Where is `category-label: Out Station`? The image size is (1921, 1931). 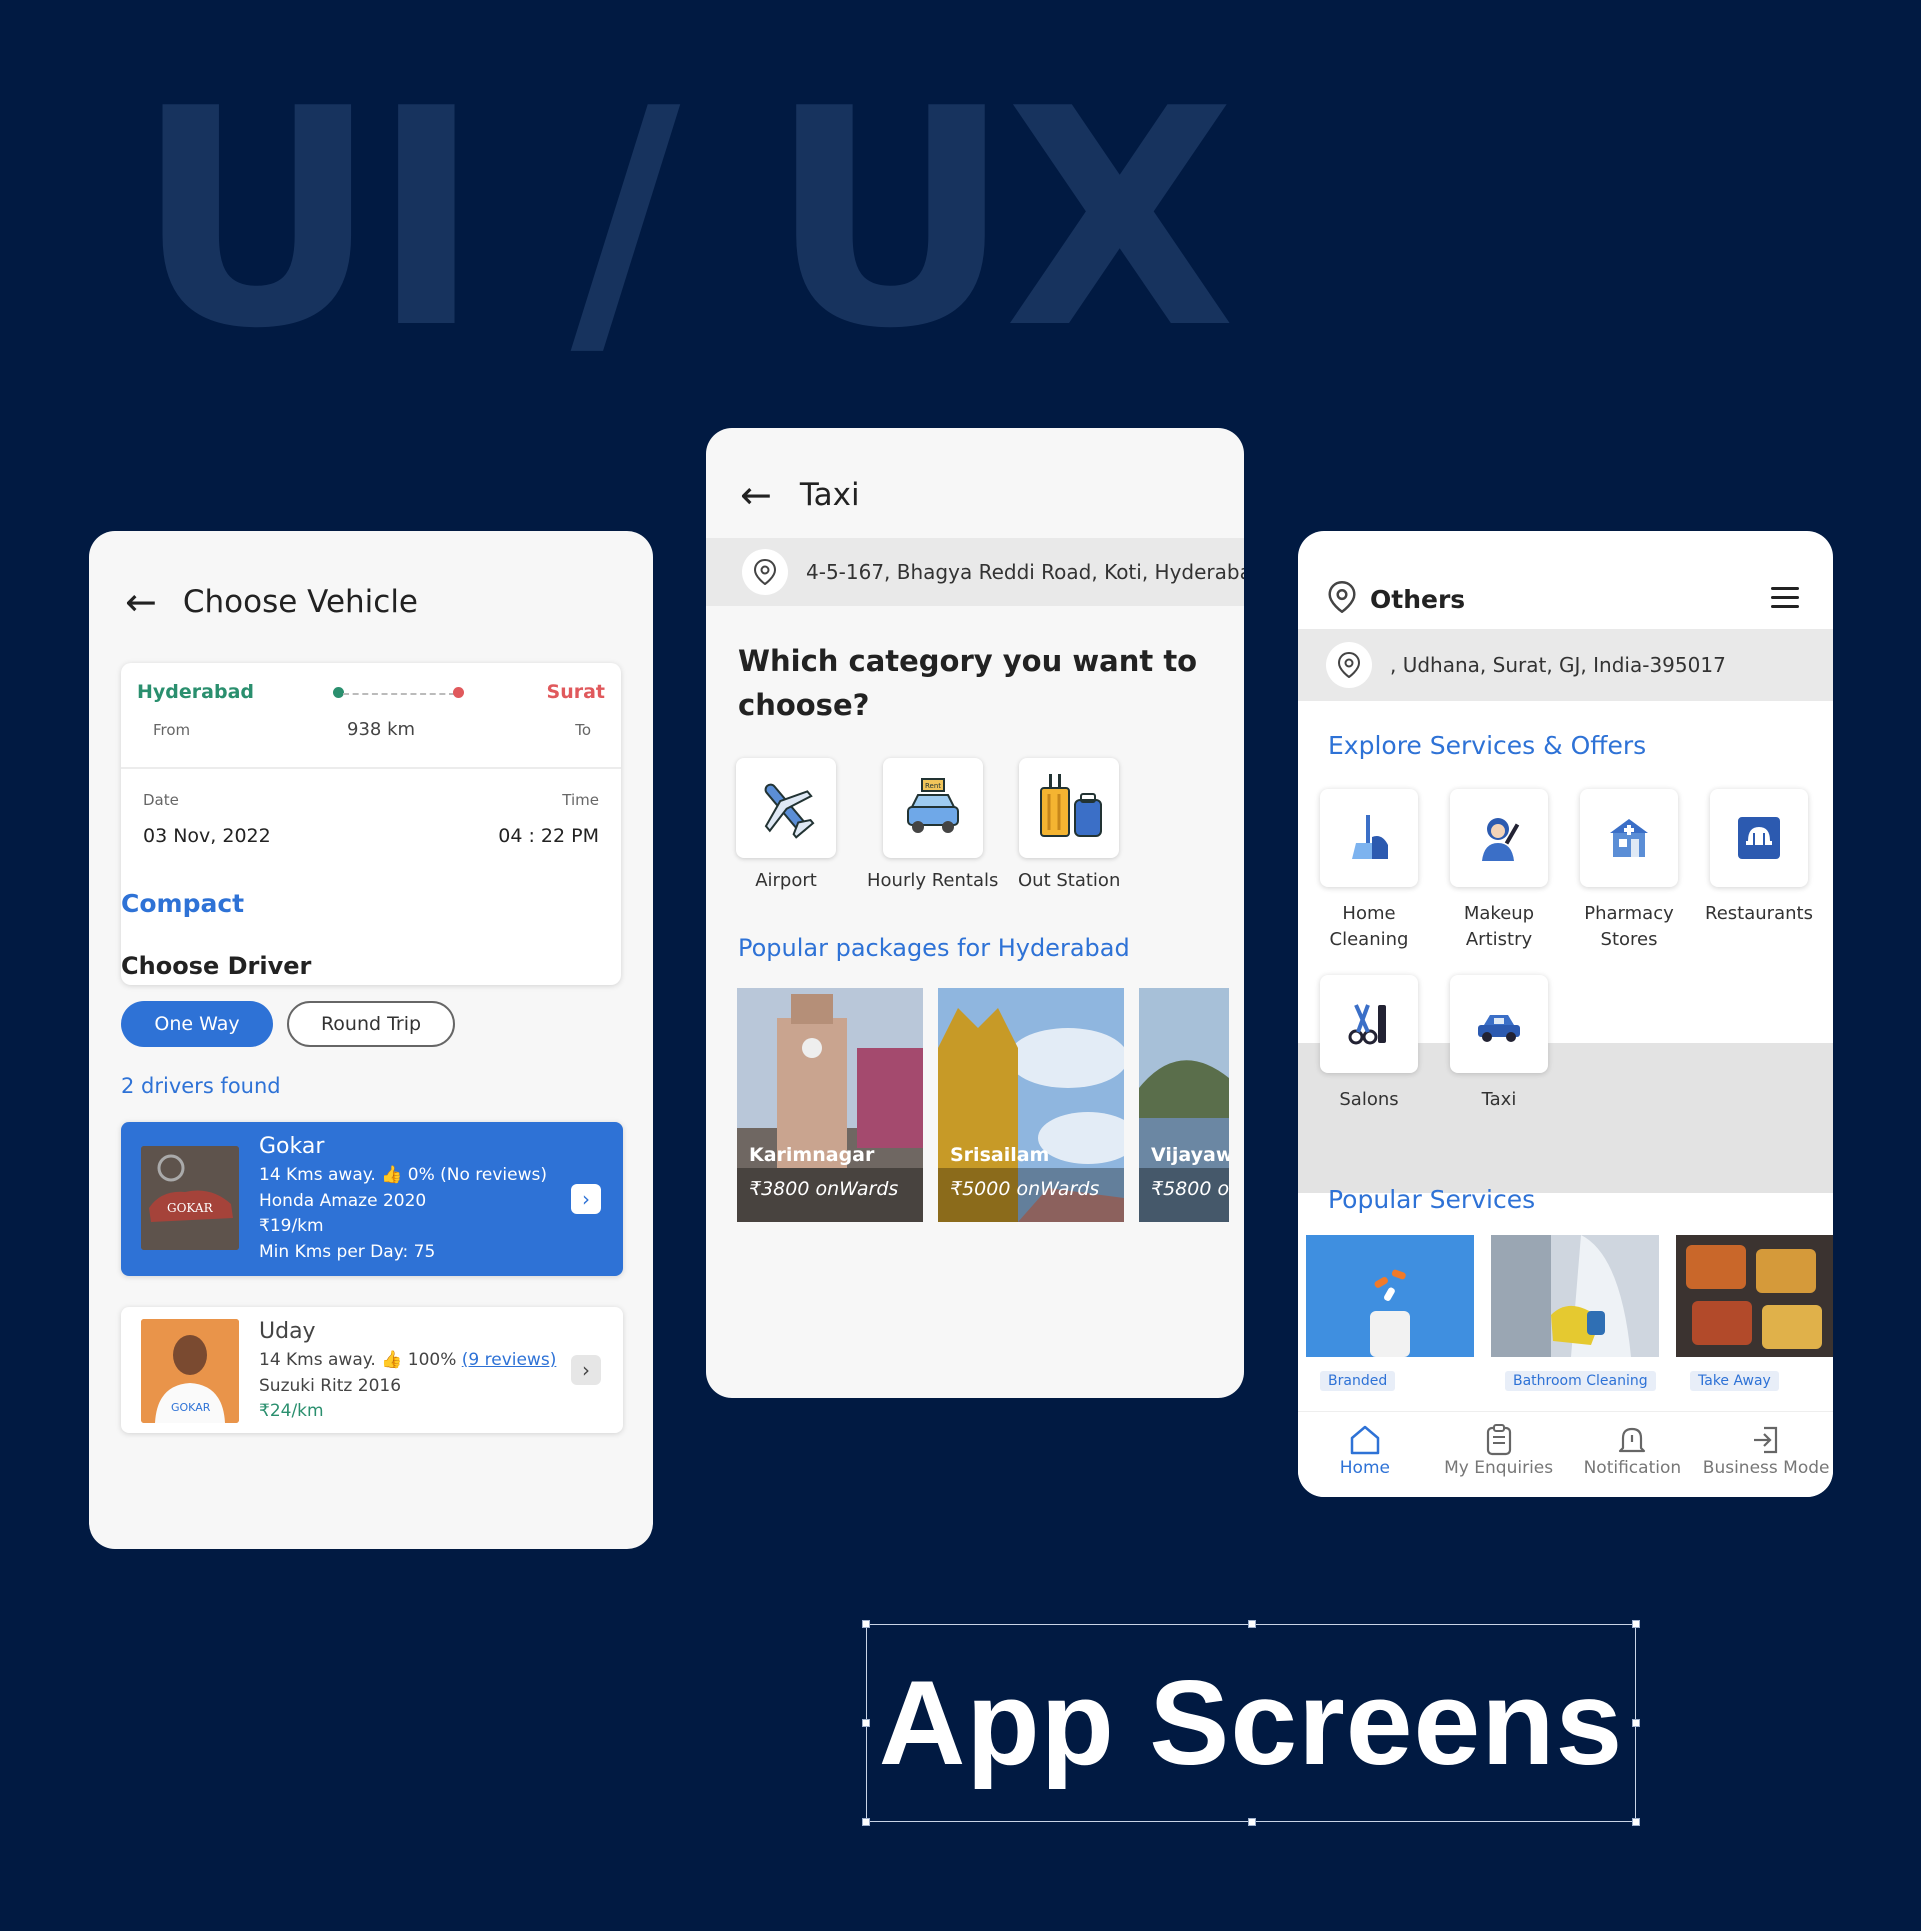
category-label: Out Station is located at coordinates (1069, 880).